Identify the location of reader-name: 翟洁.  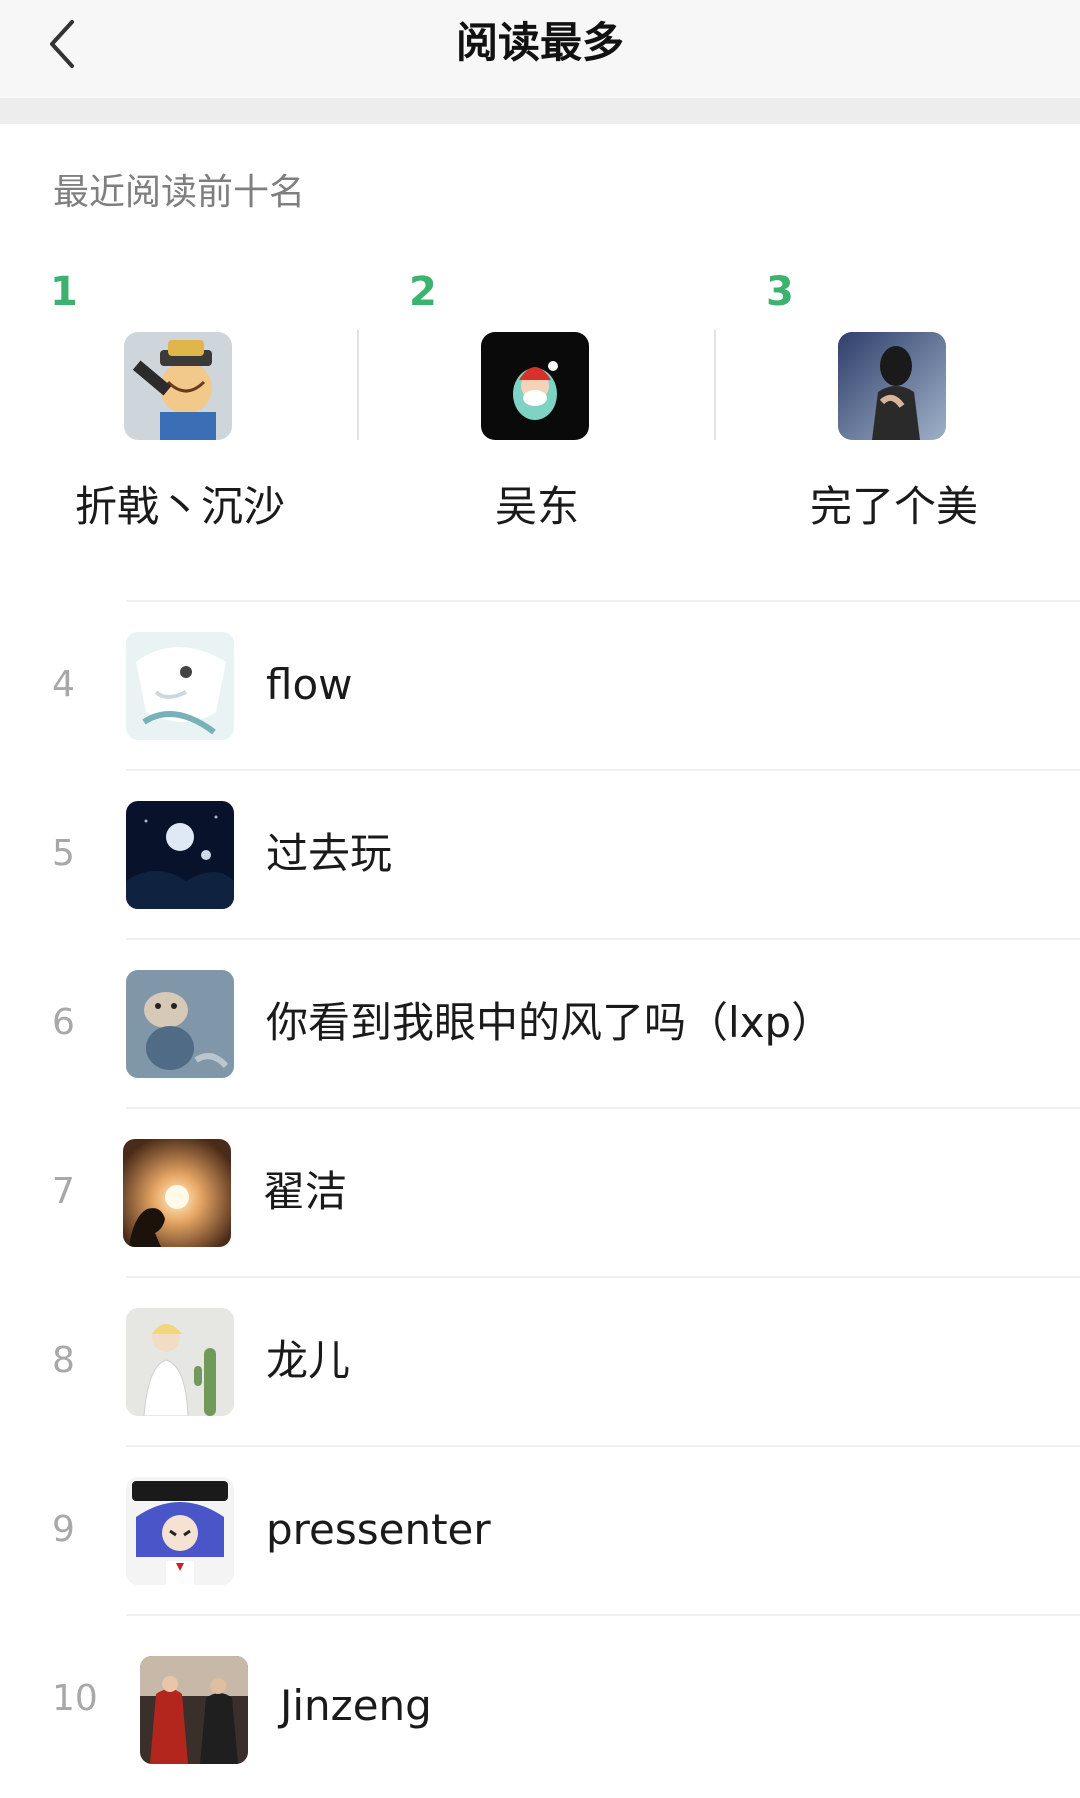
(305, 1191).